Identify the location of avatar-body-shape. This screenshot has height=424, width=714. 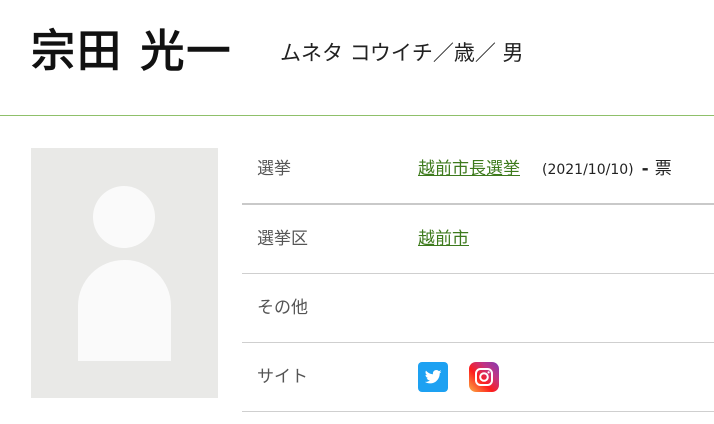
(124, 310).